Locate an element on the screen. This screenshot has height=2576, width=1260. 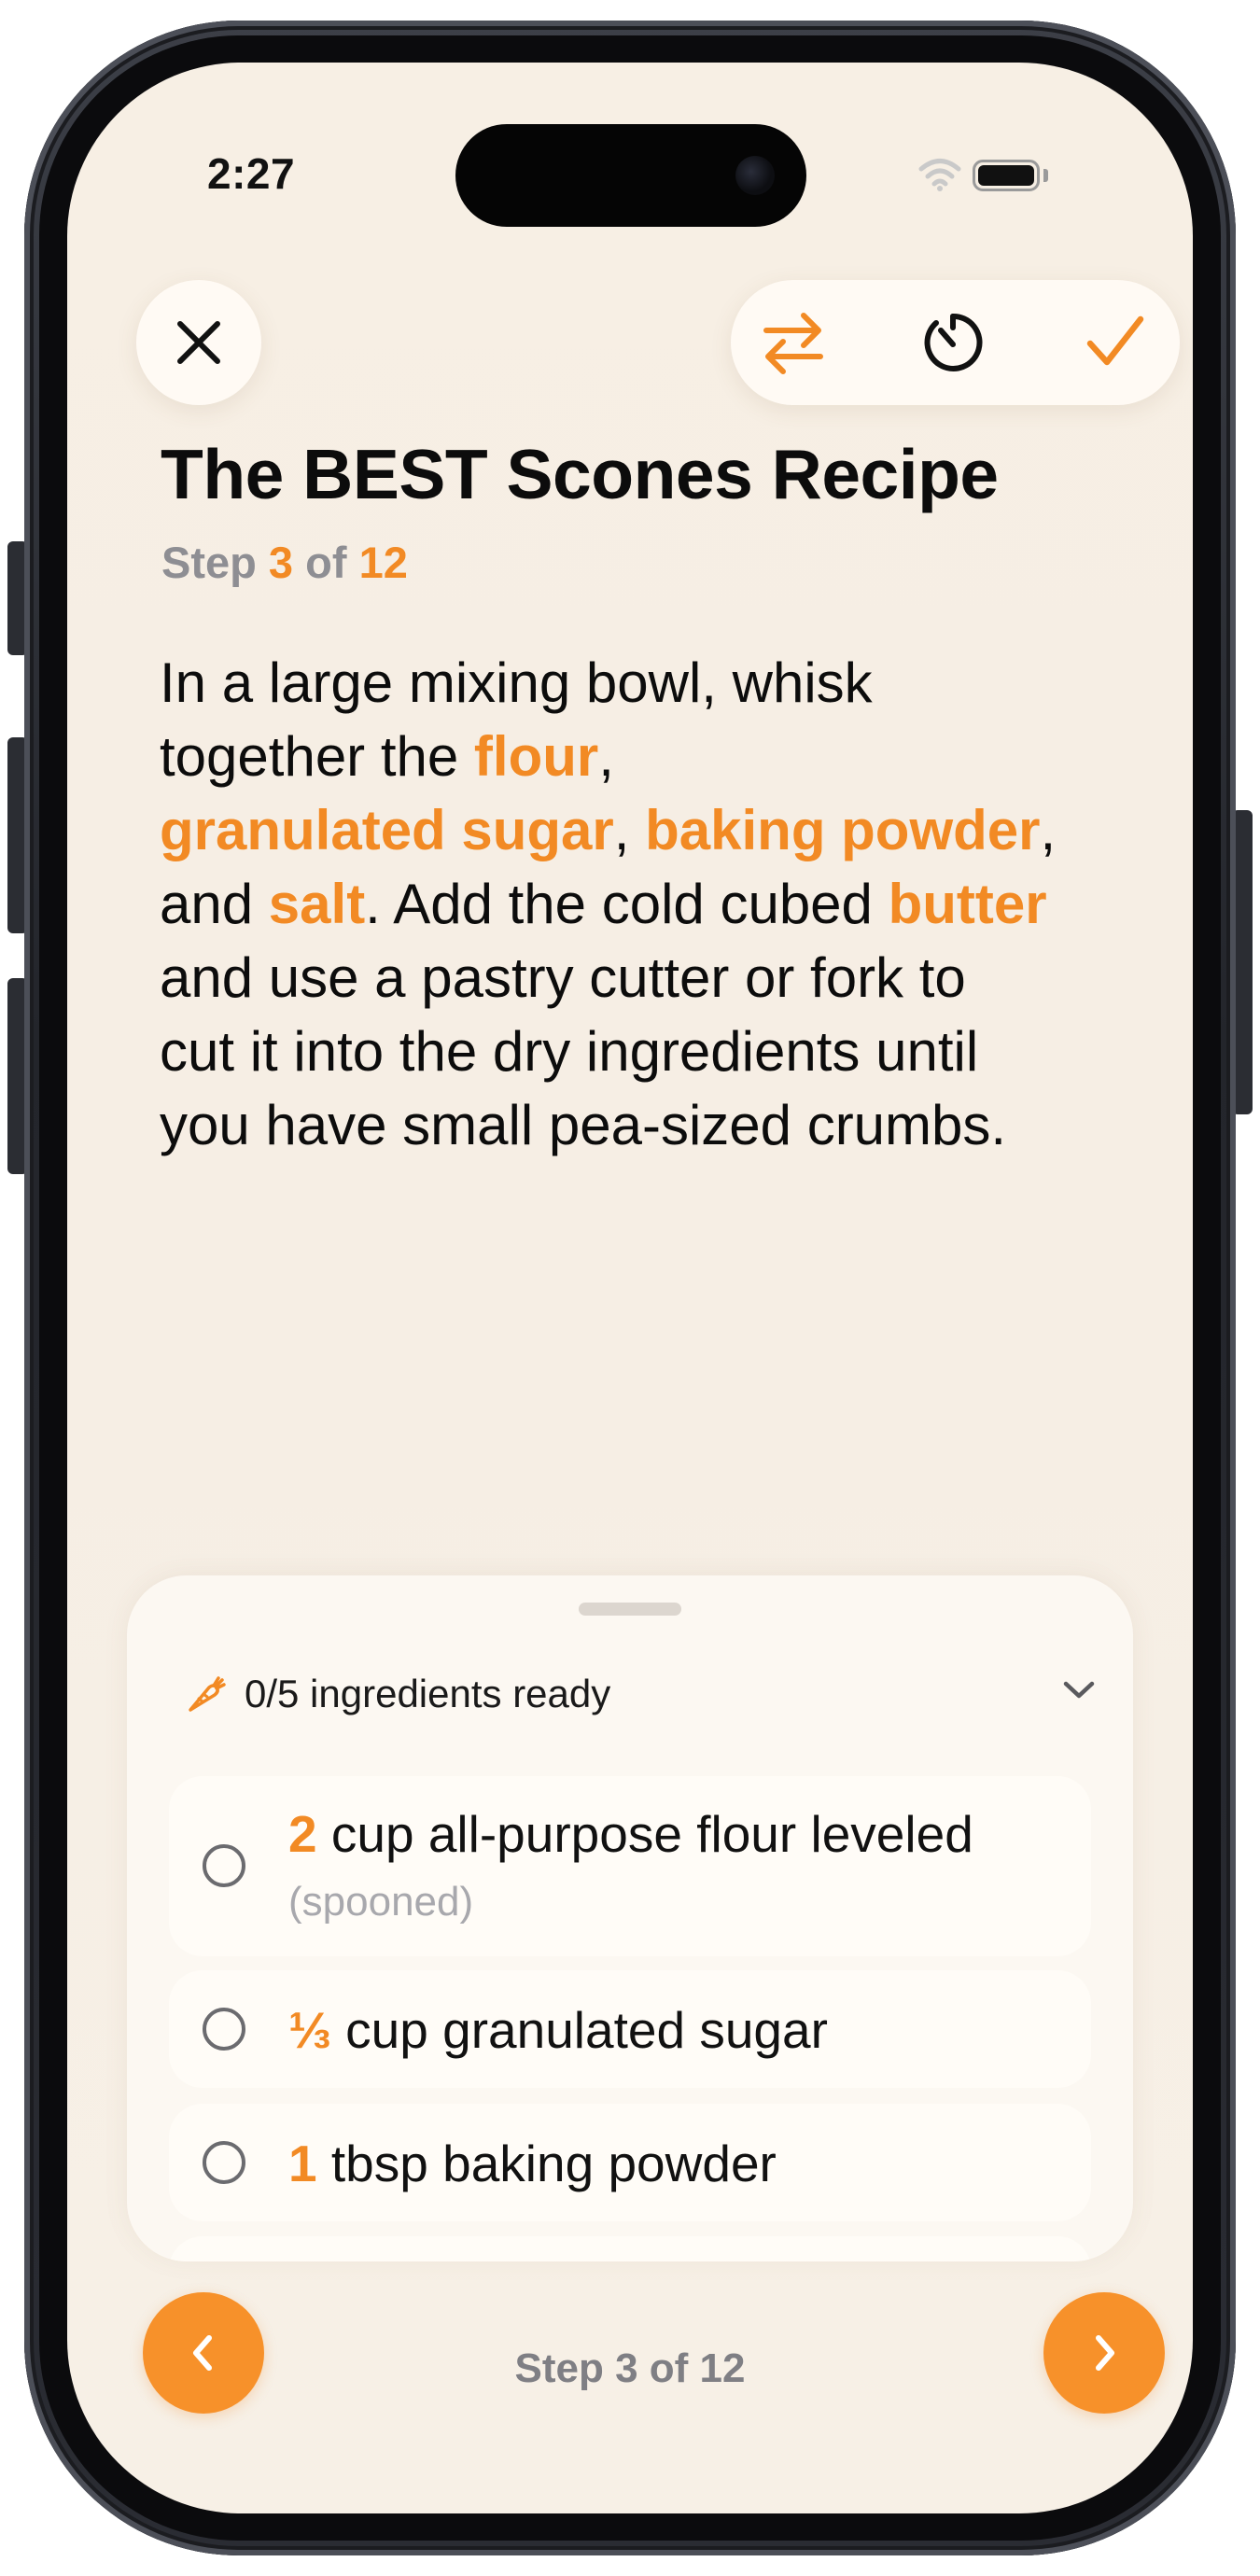
instruction-text: together the is located at coordinates (317, 756).